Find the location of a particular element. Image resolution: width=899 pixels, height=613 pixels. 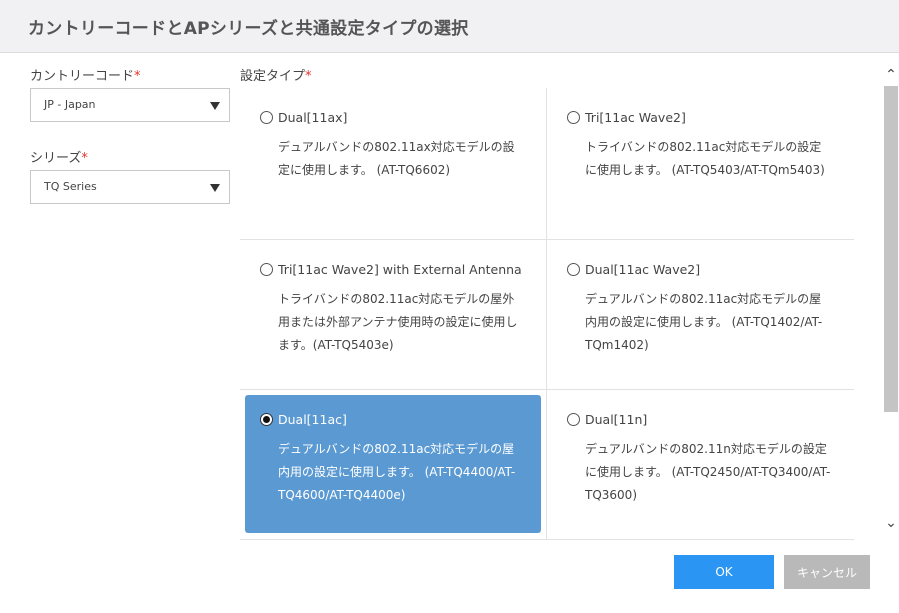

dialog-titlebar: カントリーコードとAPシリーズと共通設定タイプの選択 is located at coordinates (449, 26).